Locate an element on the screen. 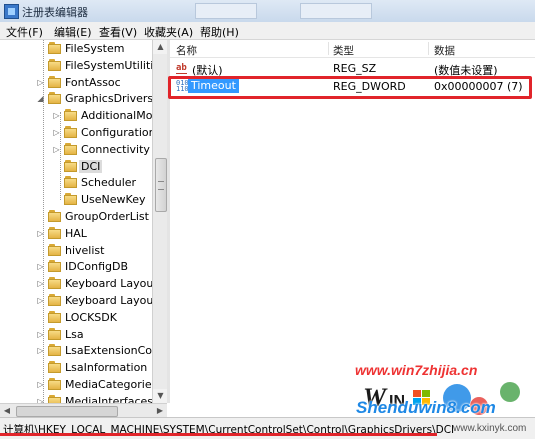  scroll-left-icon: ◀ is located at coordinates (7, 411).